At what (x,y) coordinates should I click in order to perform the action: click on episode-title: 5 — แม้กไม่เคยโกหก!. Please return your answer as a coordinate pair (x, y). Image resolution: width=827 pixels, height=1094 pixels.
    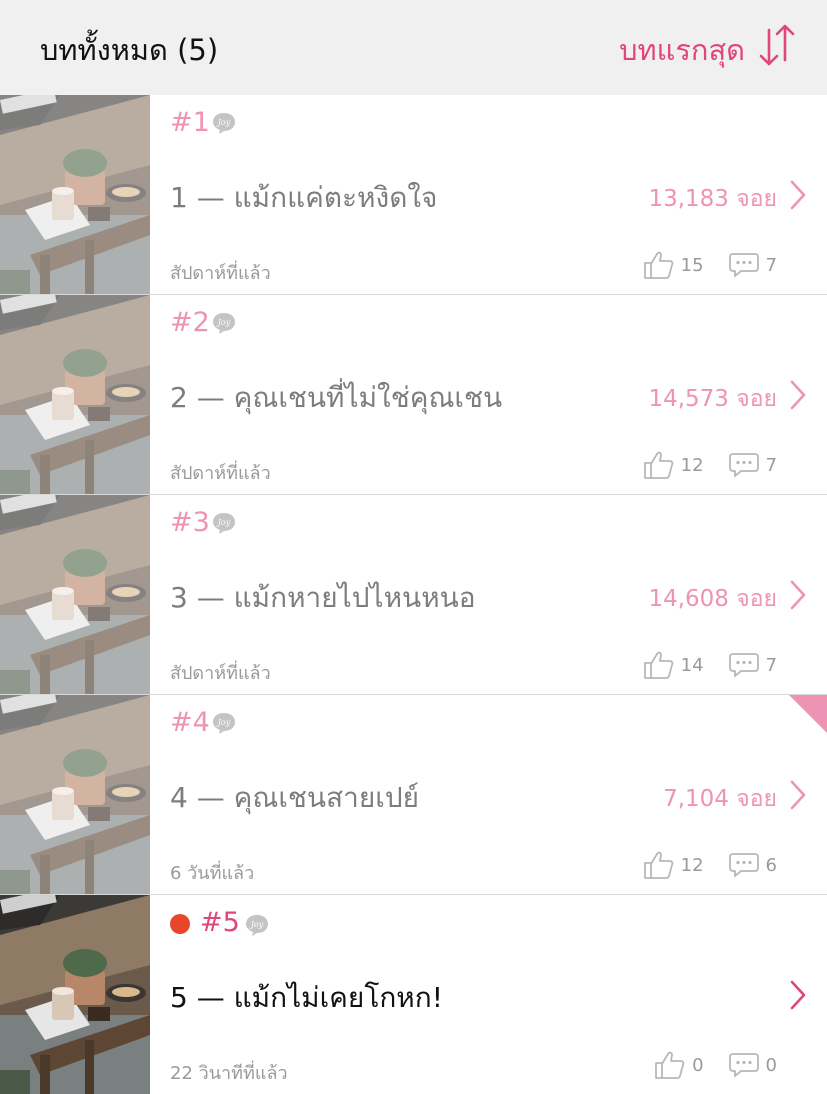
    Looking at the image, I should click on (306, 998).